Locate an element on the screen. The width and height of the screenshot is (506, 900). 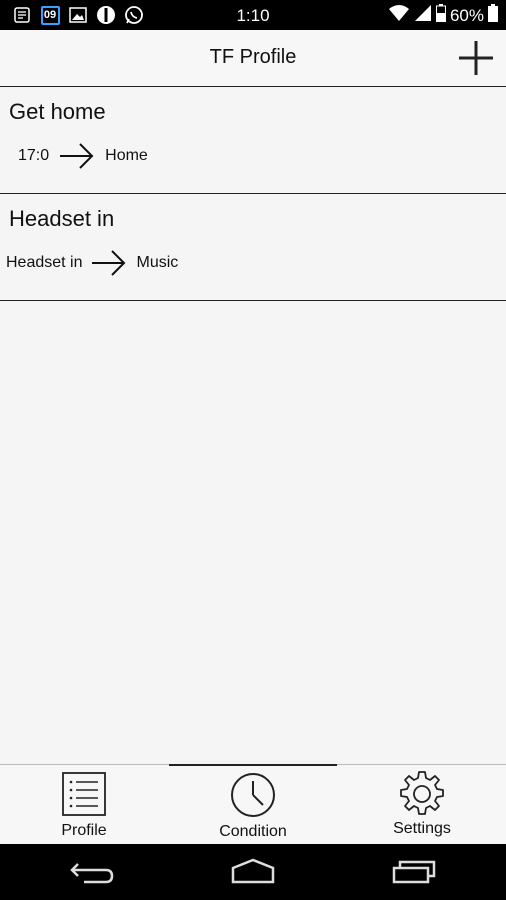
profile-rule: Headset in Music is located at coordinates (92, 263).